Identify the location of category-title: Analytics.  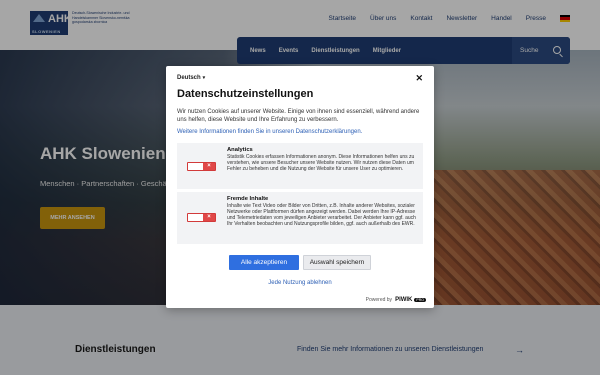
(240, 150).